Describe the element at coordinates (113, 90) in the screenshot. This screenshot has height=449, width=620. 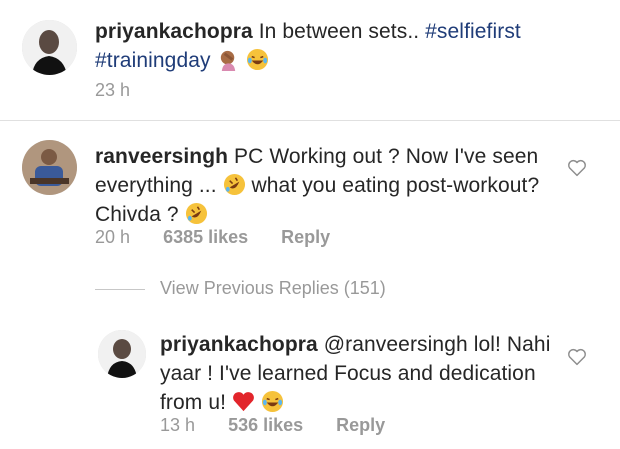
I see `post-time: 23 h` at that location.